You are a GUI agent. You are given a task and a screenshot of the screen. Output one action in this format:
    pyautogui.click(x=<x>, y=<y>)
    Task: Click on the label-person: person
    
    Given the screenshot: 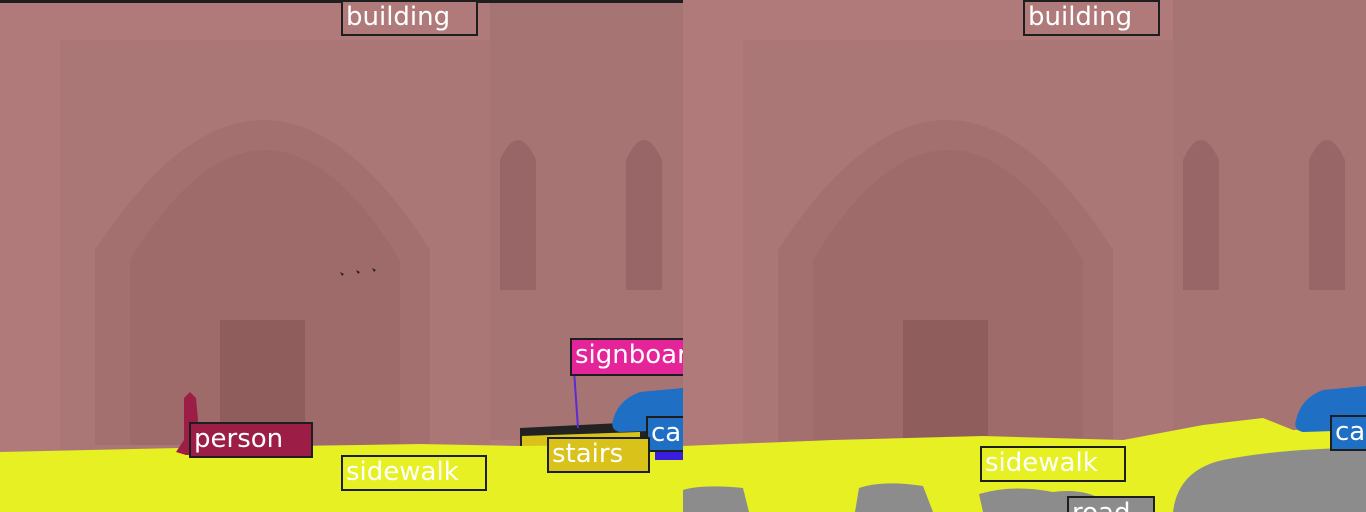 What is the action you would take?
    pyautogui.click(x=251, y=440)
    